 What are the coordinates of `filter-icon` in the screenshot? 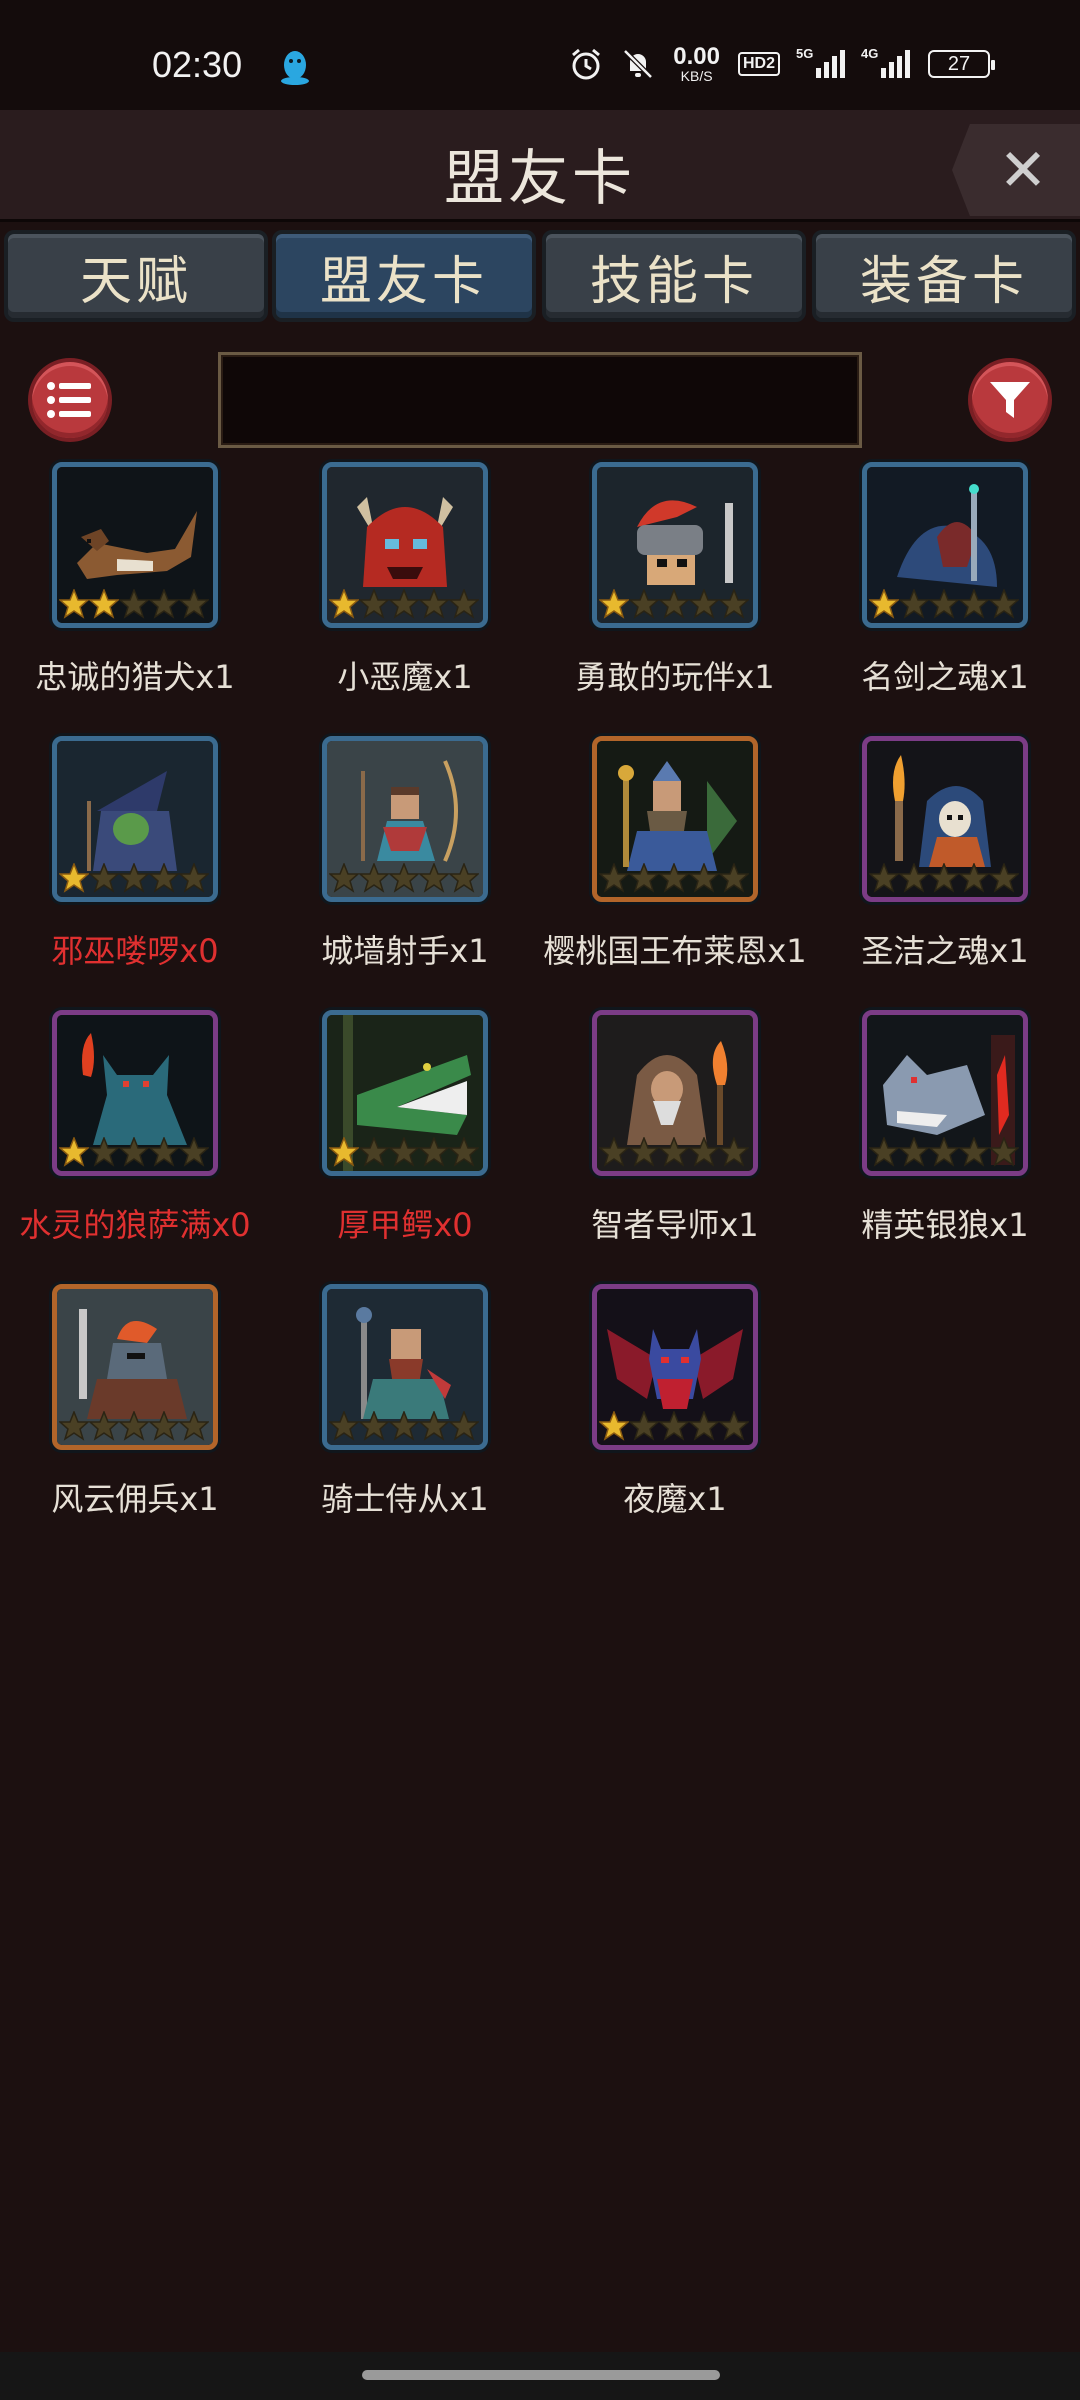 It's located at (1010, 400).